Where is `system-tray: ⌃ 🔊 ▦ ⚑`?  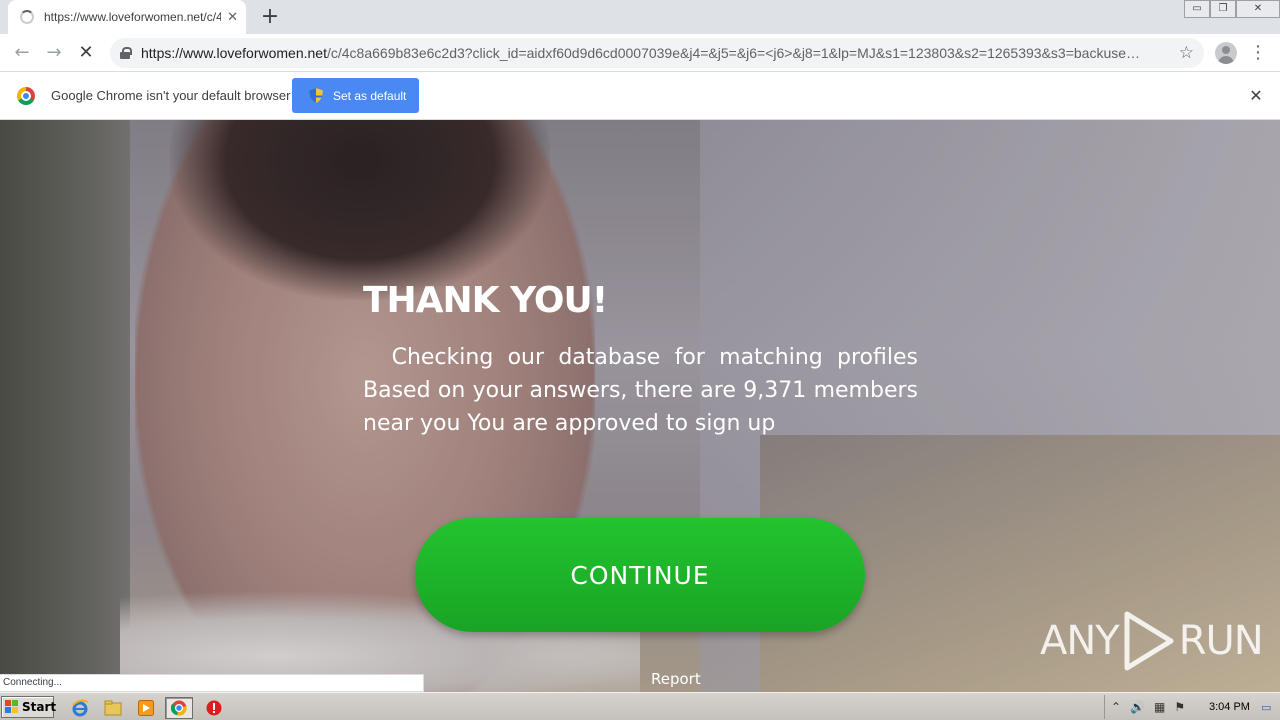 system-tray: ⌃ 🔊 ▦ ⚑ is located at coordinates (1192, 707).